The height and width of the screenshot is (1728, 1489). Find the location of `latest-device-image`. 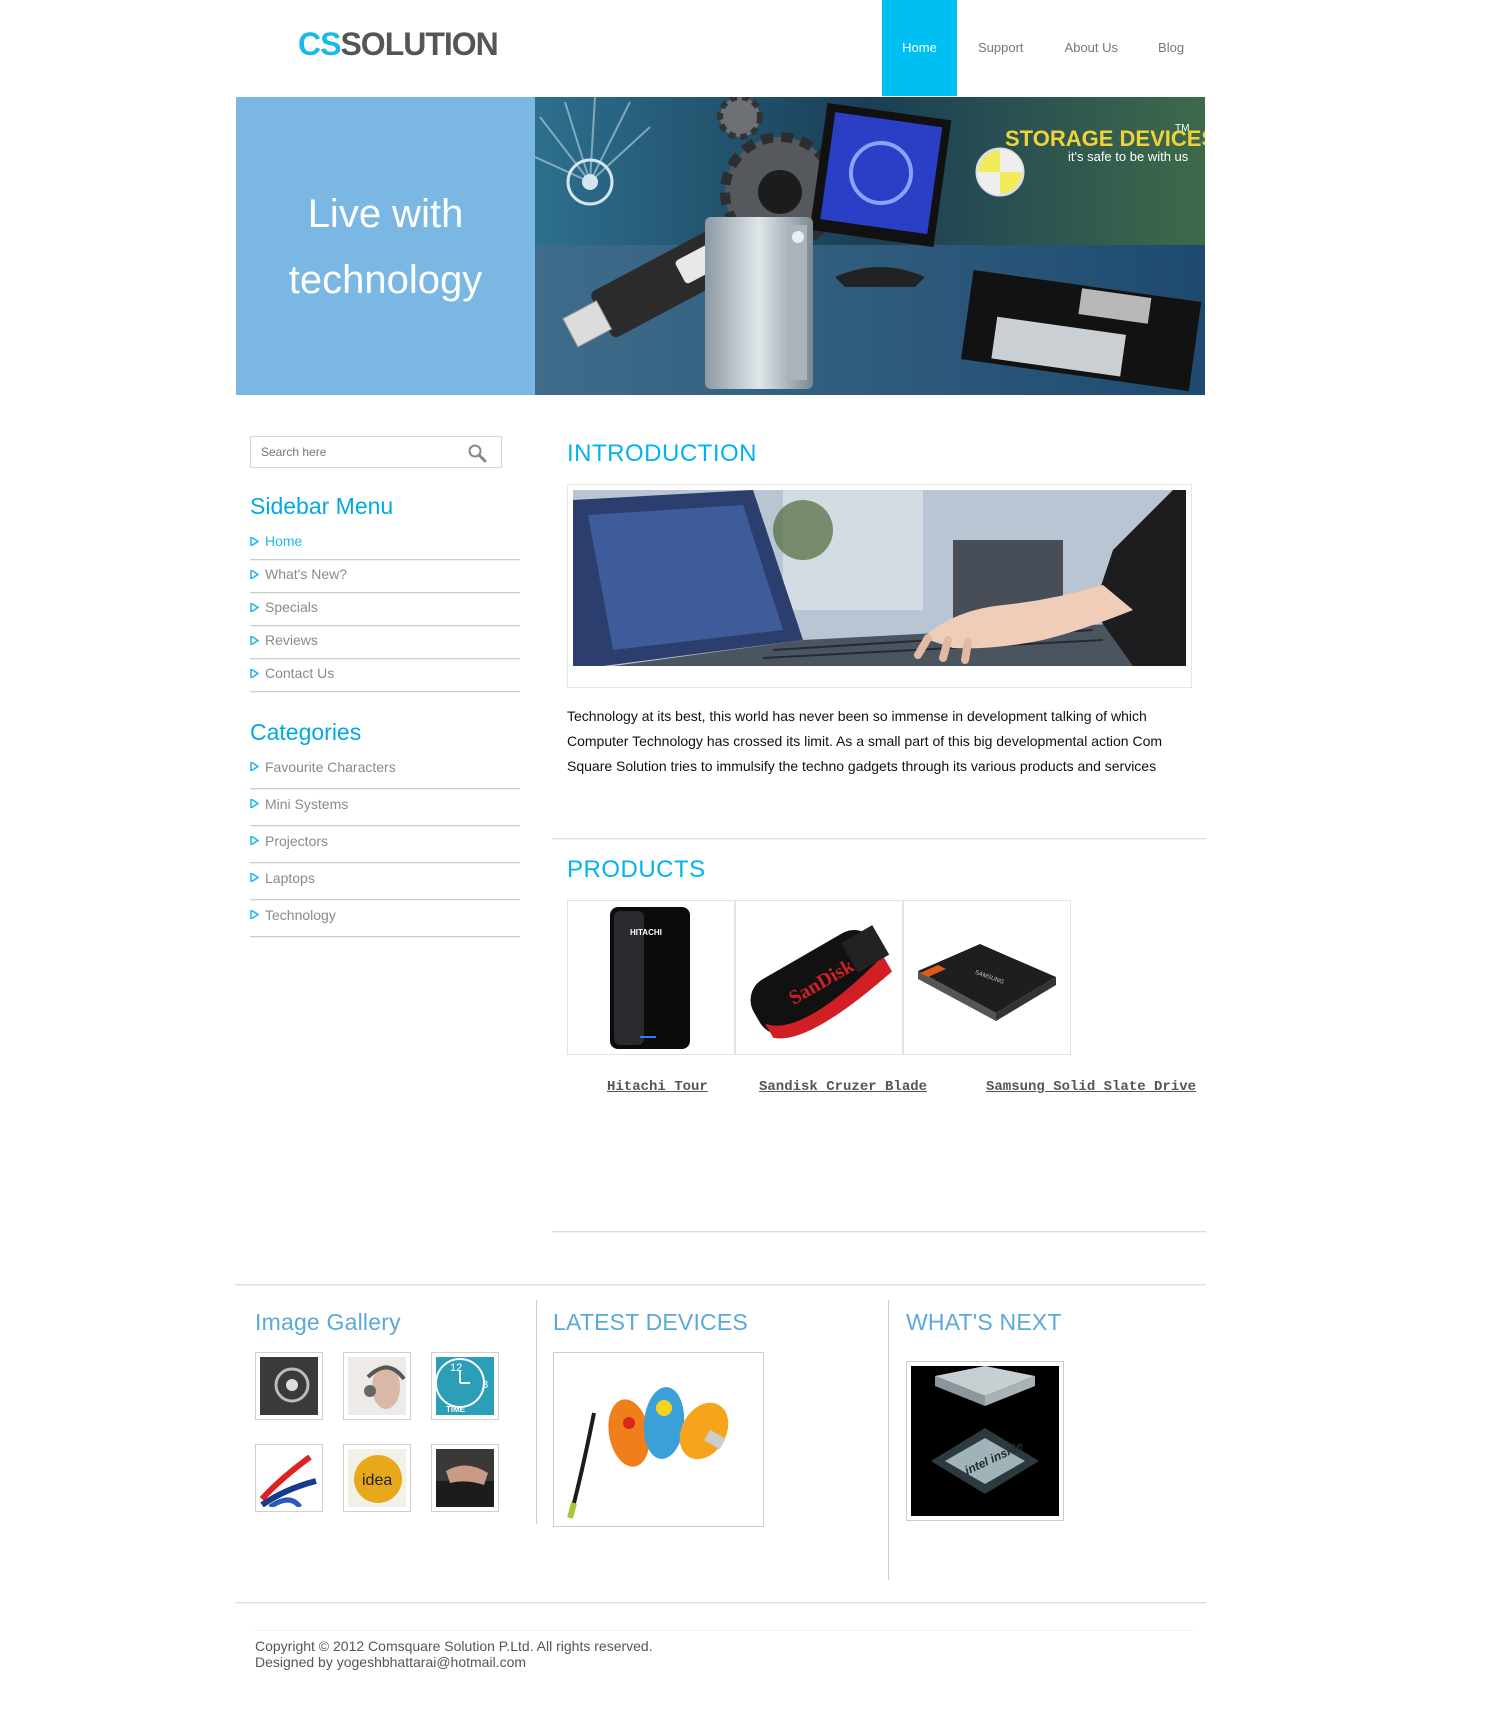

latest-device-image is located at coordinates (658, 1439).